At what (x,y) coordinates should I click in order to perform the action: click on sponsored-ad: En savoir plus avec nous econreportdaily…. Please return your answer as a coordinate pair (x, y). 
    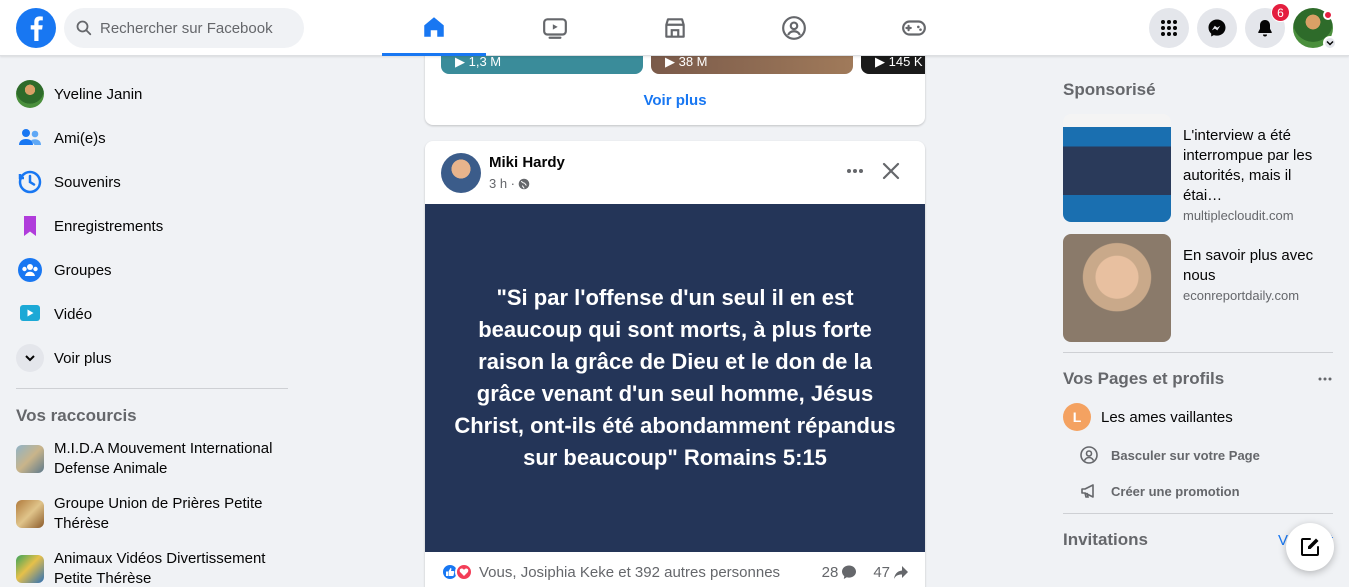
    Looking at the image, I should click on (1198, 288).